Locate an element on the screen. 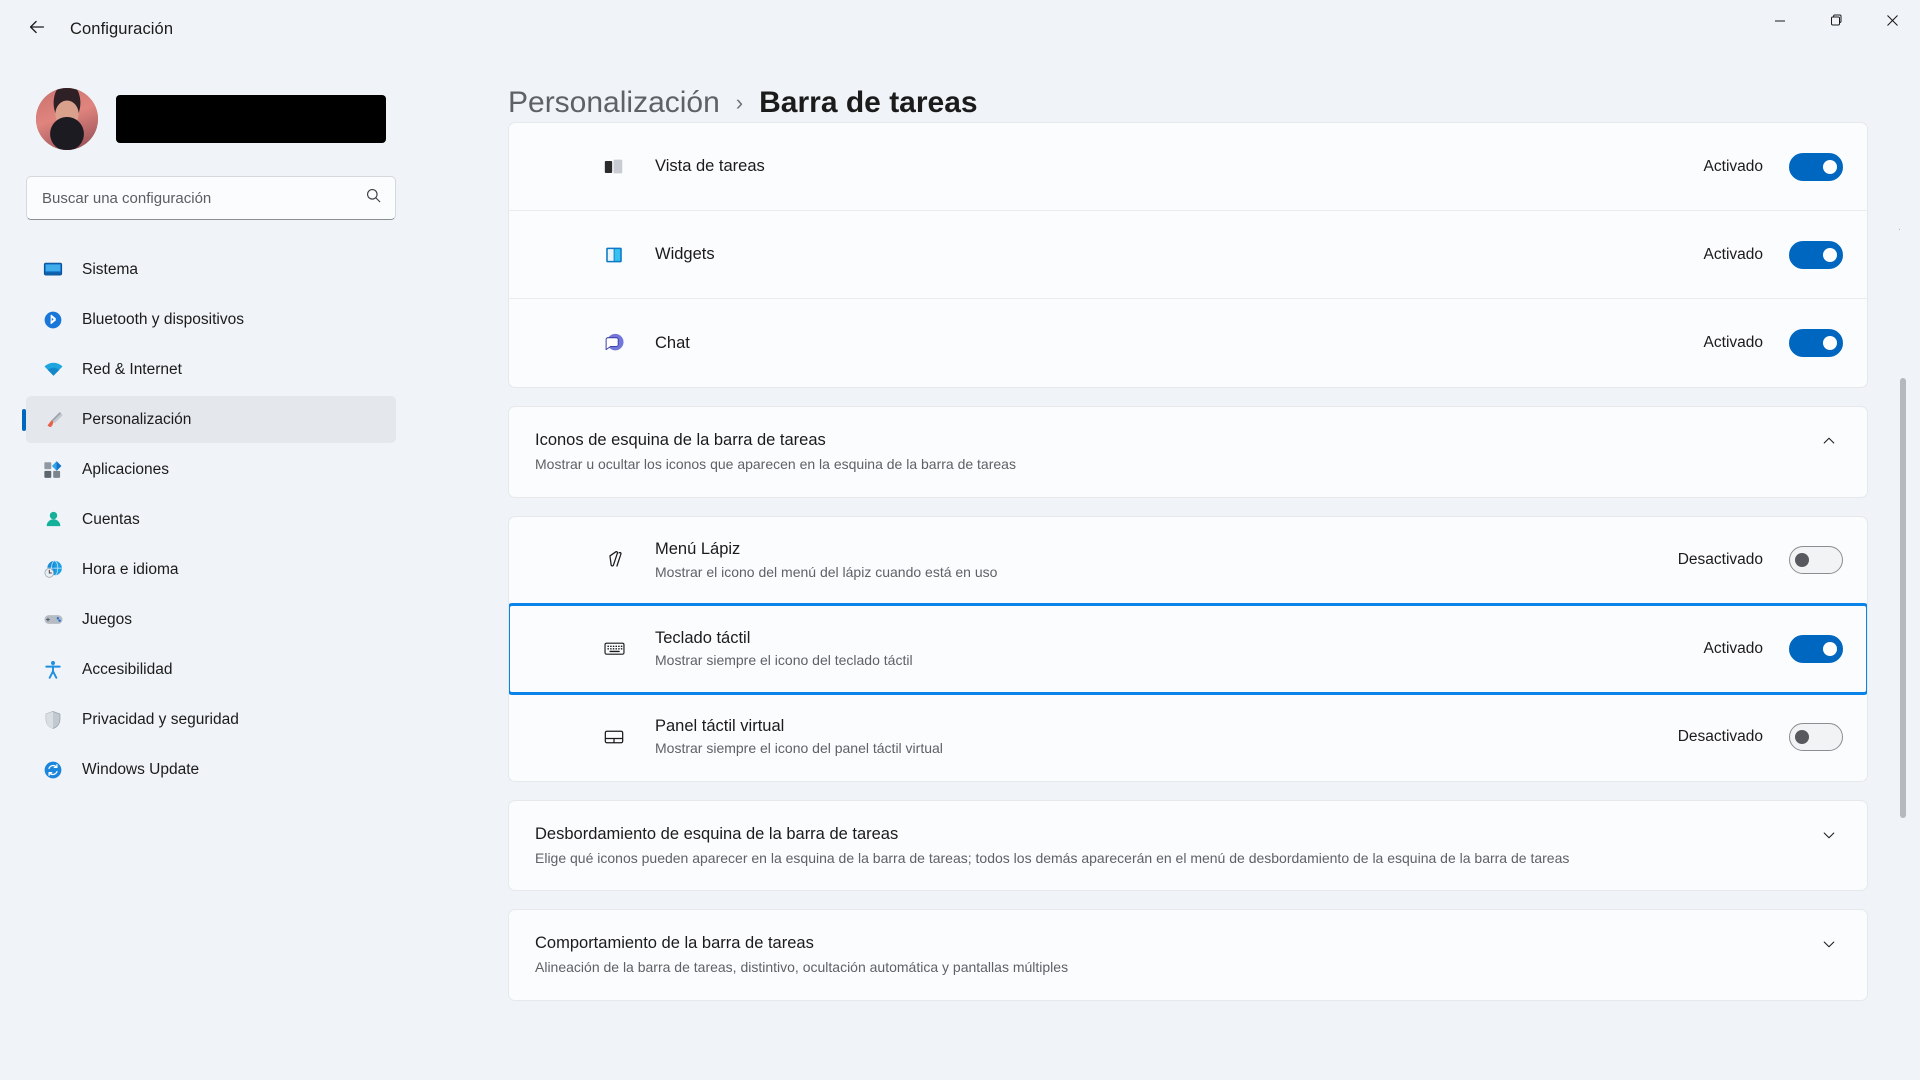 This screenshot has height=1080, width=1920. sidebar-item-label: Windows Update is located at coordinates (141, 769).